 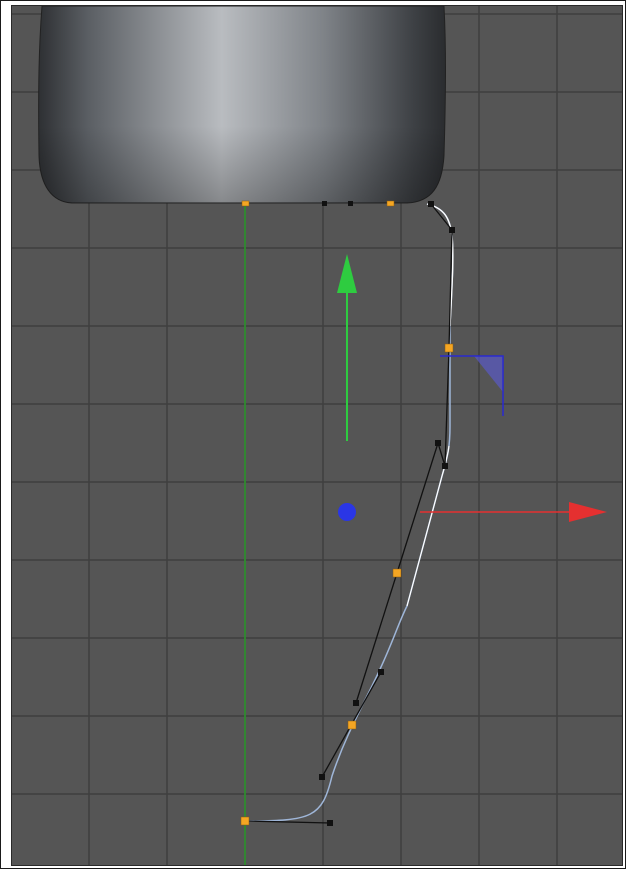 I want to click on move-y-arrow-icon, so click(x=347, y=347).